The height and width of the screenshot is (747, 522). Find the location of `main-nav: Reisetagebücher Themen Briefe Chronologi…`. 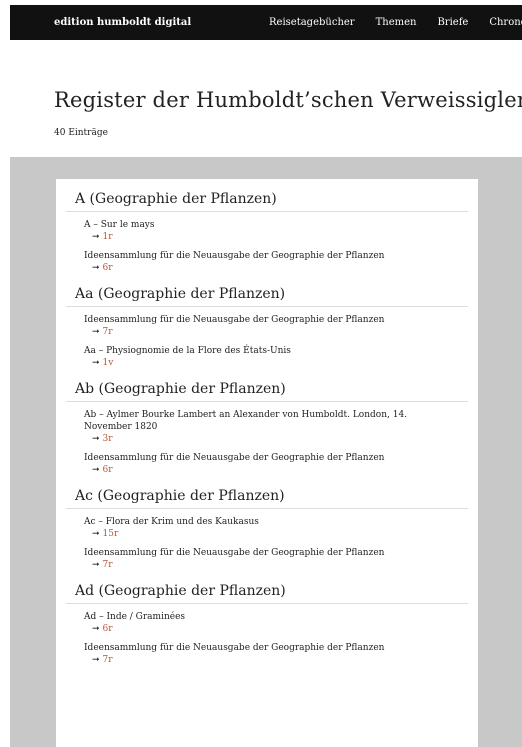

main-nav: Reisetagebücher Themen Briefe Chronologi… is located at coordinates (395, 22).